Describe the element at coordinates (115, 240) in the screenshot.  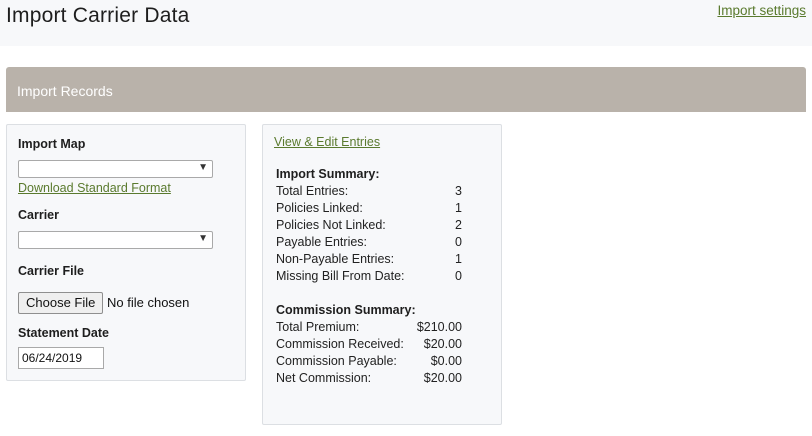
I see `carrier-select: ▼` at that location.